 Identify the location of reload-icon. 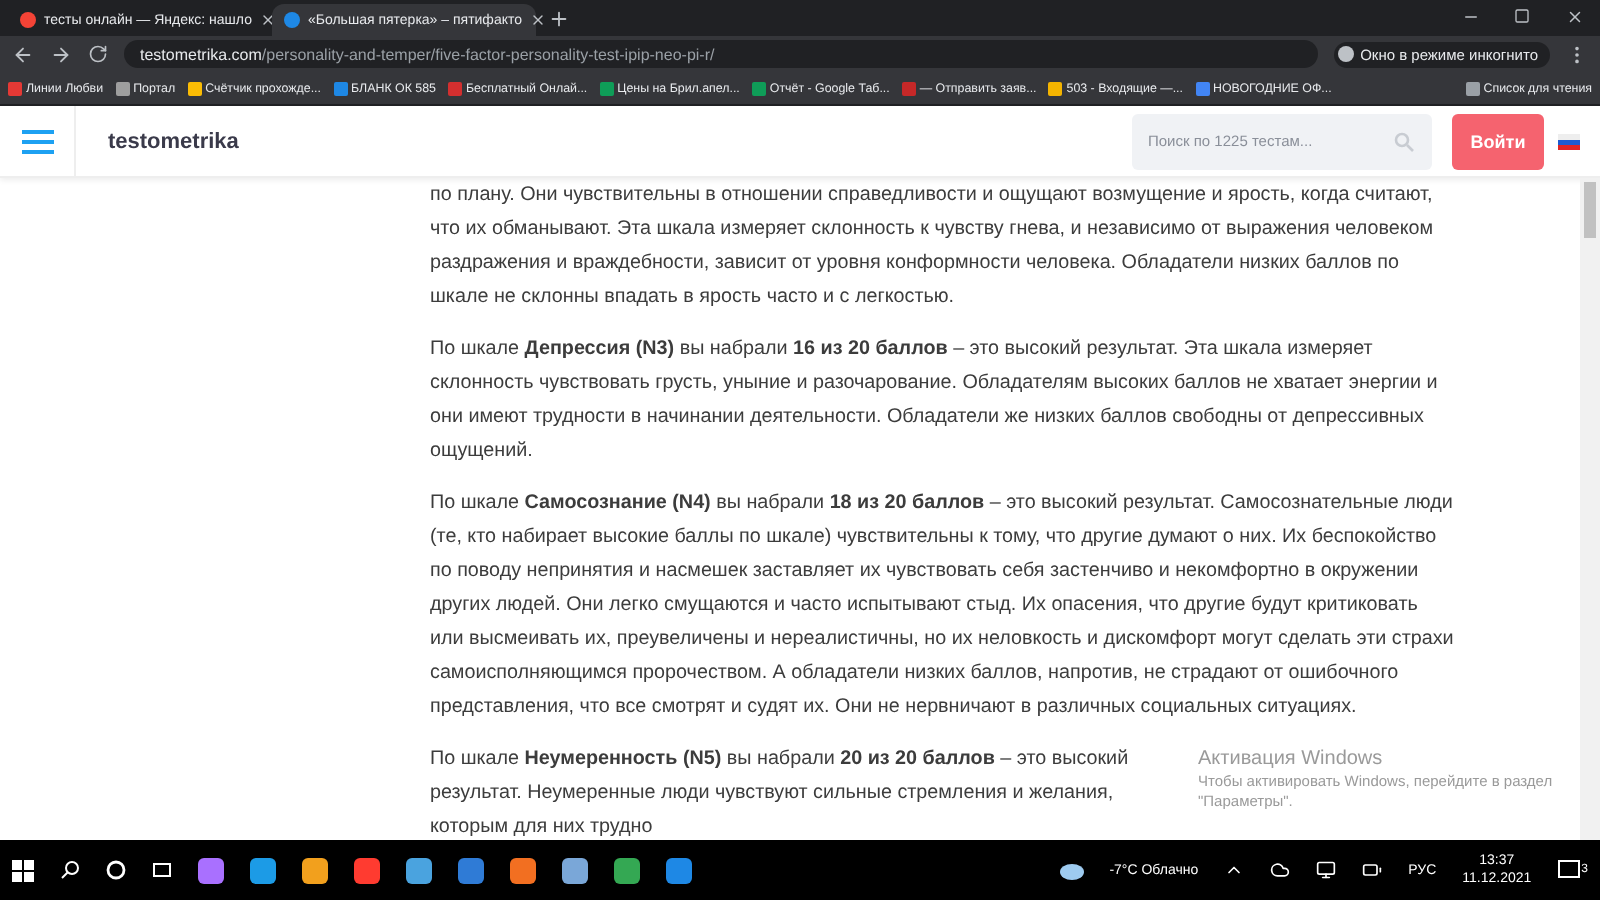
(98, 54).